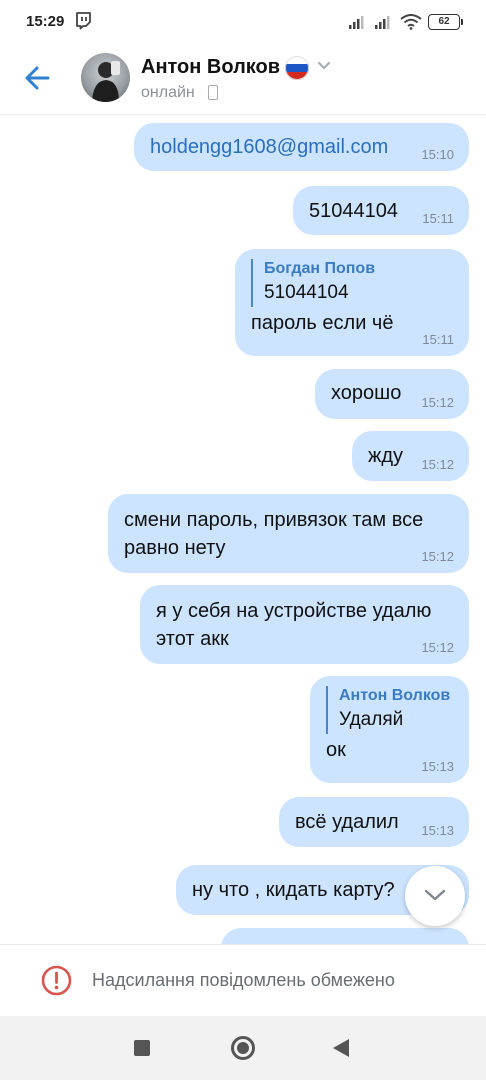 The image size is (486, 1080). What do you see at coordinates (306, 292) in the screenshot?
I see `reply-text: 51044104` at bounding box center [306, 292].